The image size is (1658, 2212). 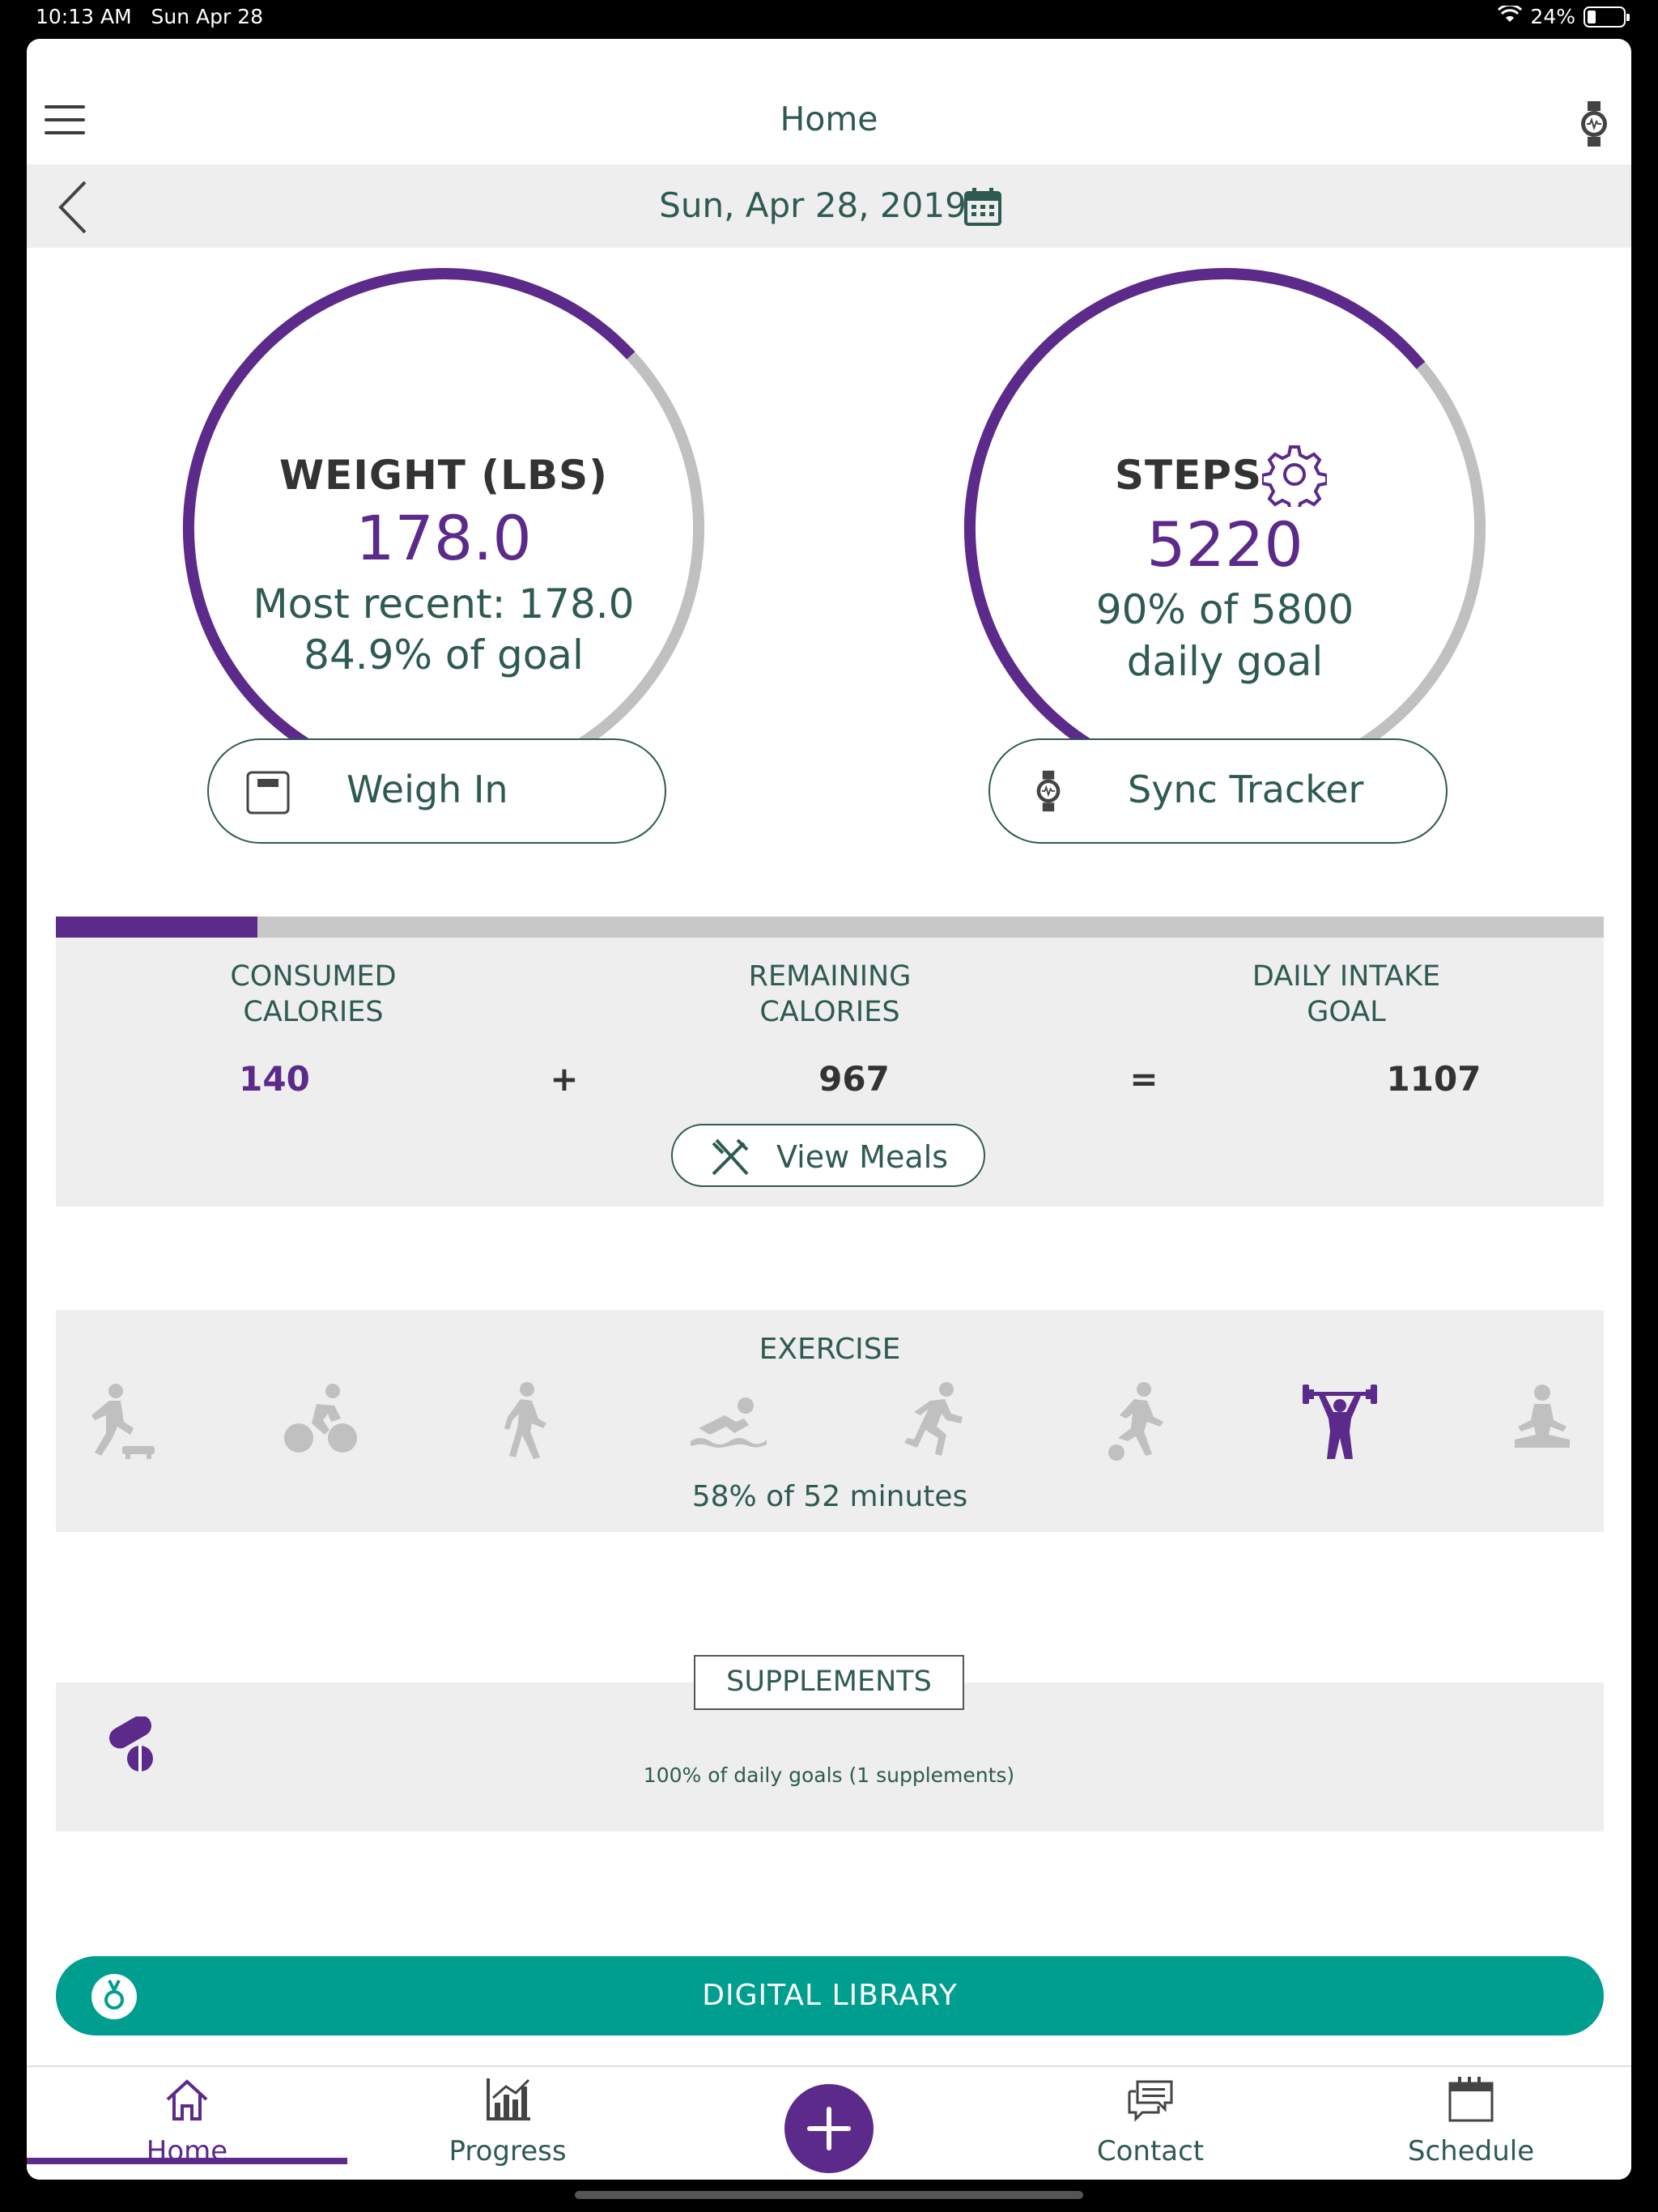 What do you see at coordinates (727, 1422) in the screenshot?
I see `swimming-icon` at bounding box center [727, 1422].